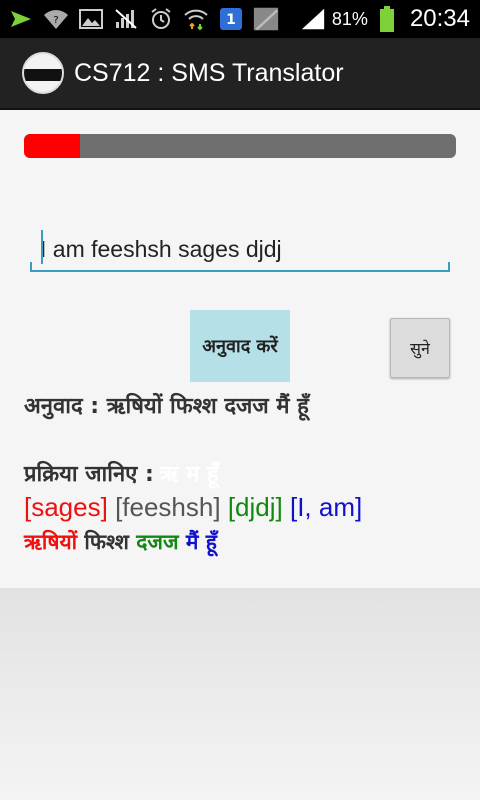 The image size is (480, 800). What do you see at coordinates (166, 406) in the screenshot?
I see `translation-result: अनुवाद : ऋषियों फिश्श दजज मैं हूँ` at bounding box center [166, 406].